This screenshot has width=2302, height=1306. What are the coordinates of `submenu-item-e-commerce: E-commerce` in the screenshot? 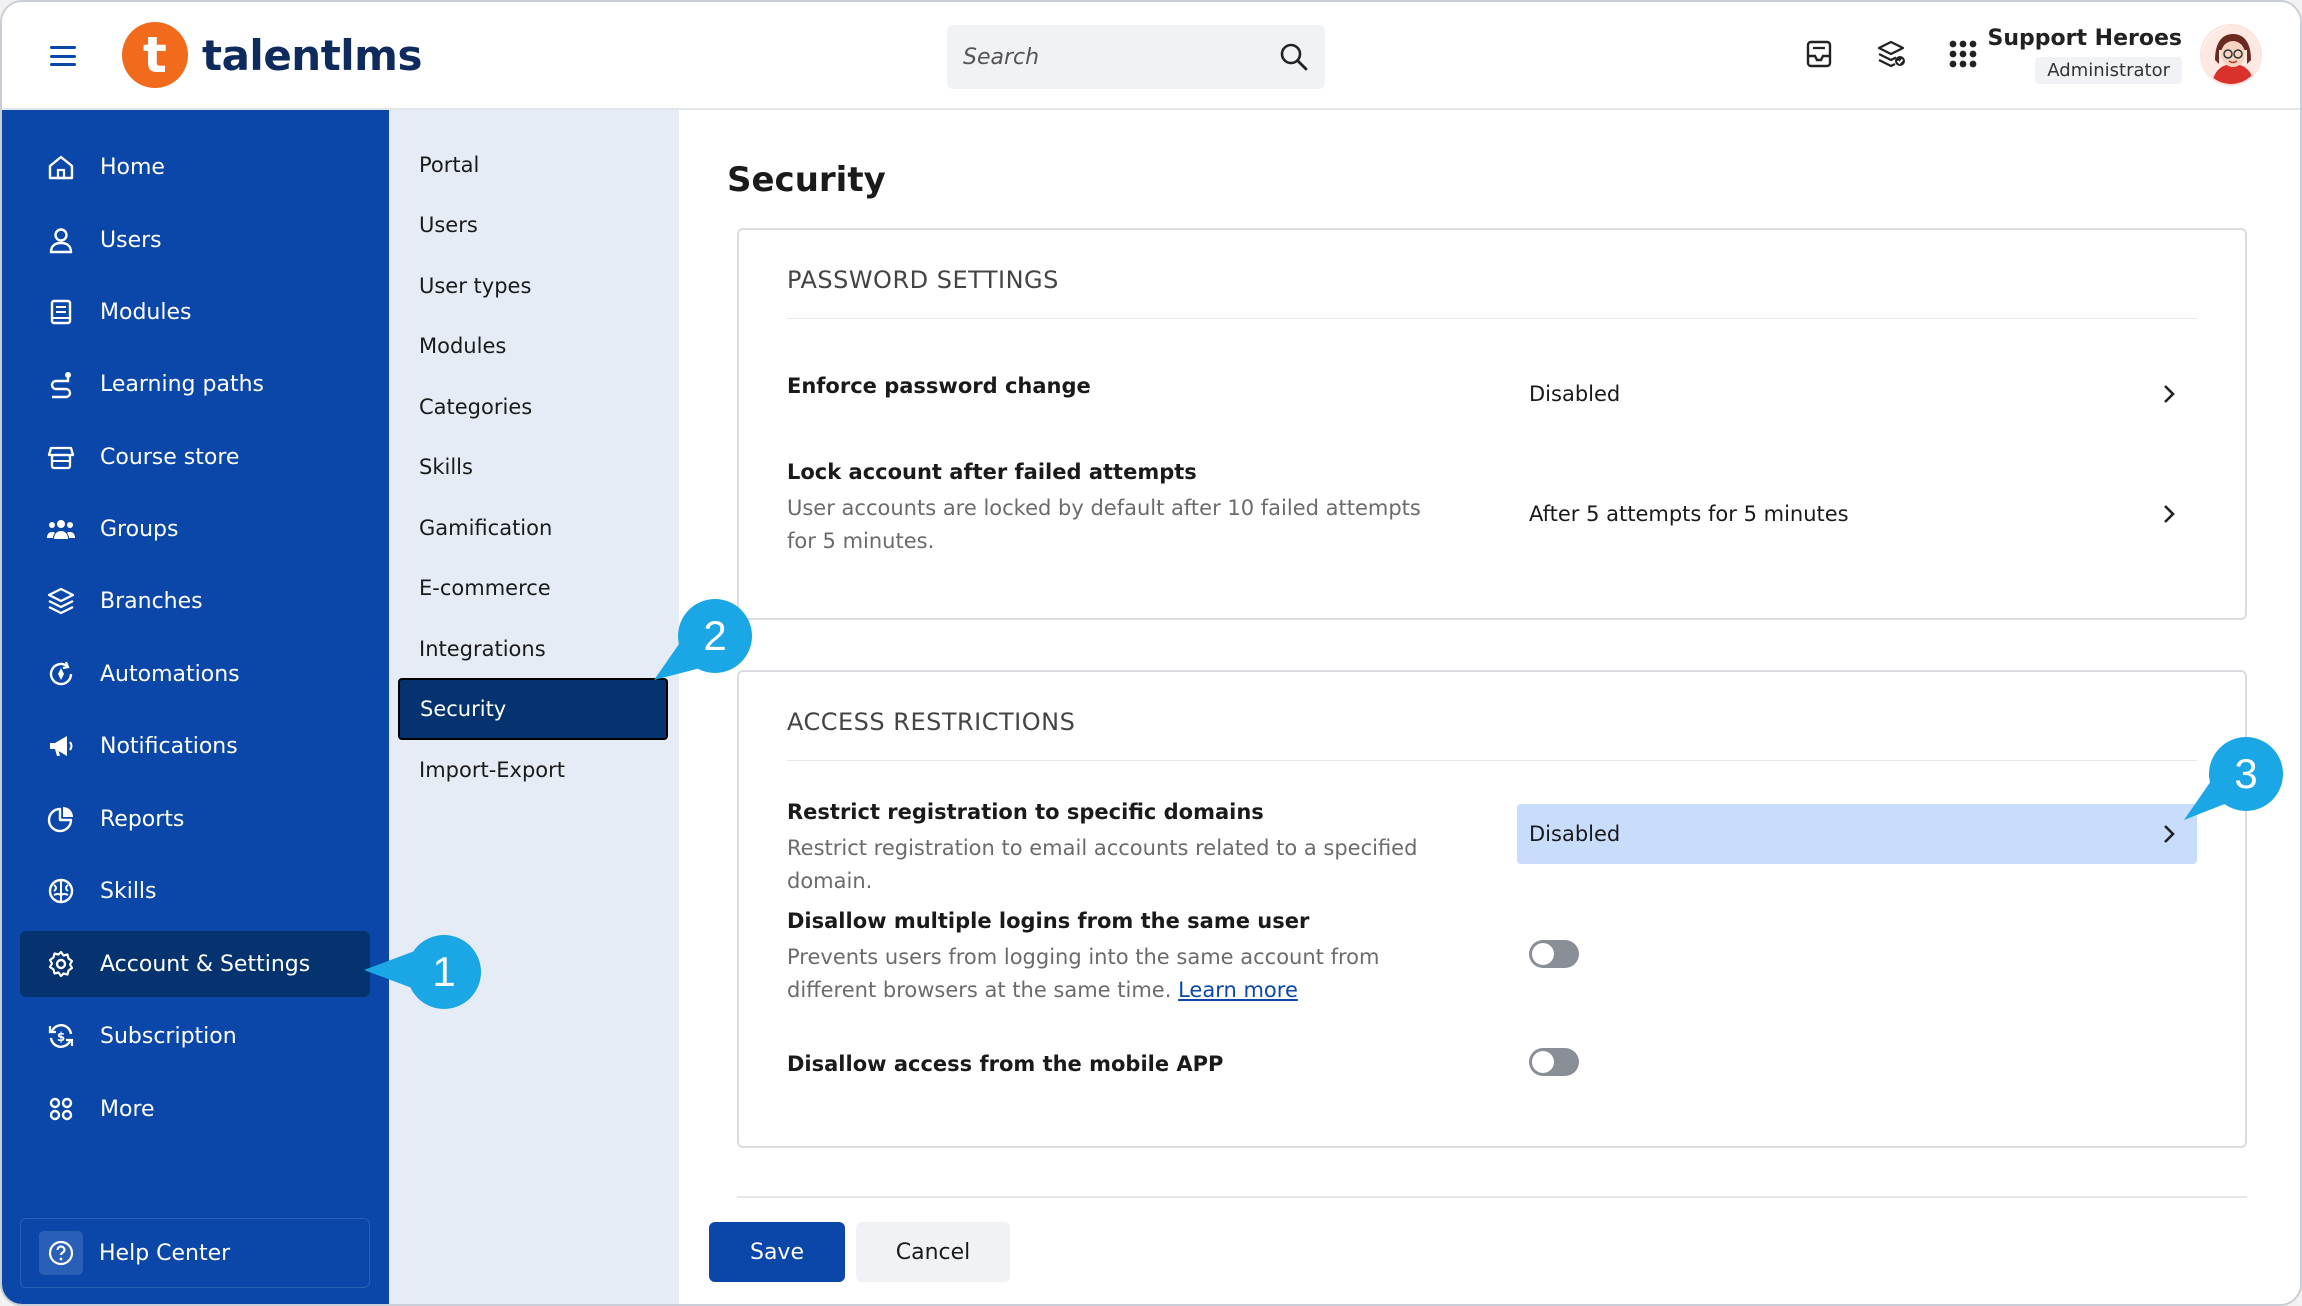 It's located at (534, 588).